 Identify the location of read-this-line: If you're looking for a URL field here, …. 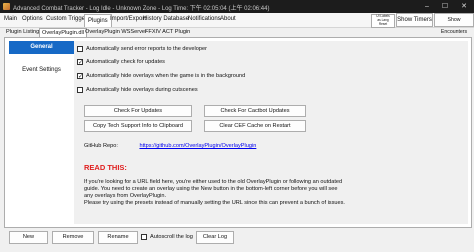
(213, 182).